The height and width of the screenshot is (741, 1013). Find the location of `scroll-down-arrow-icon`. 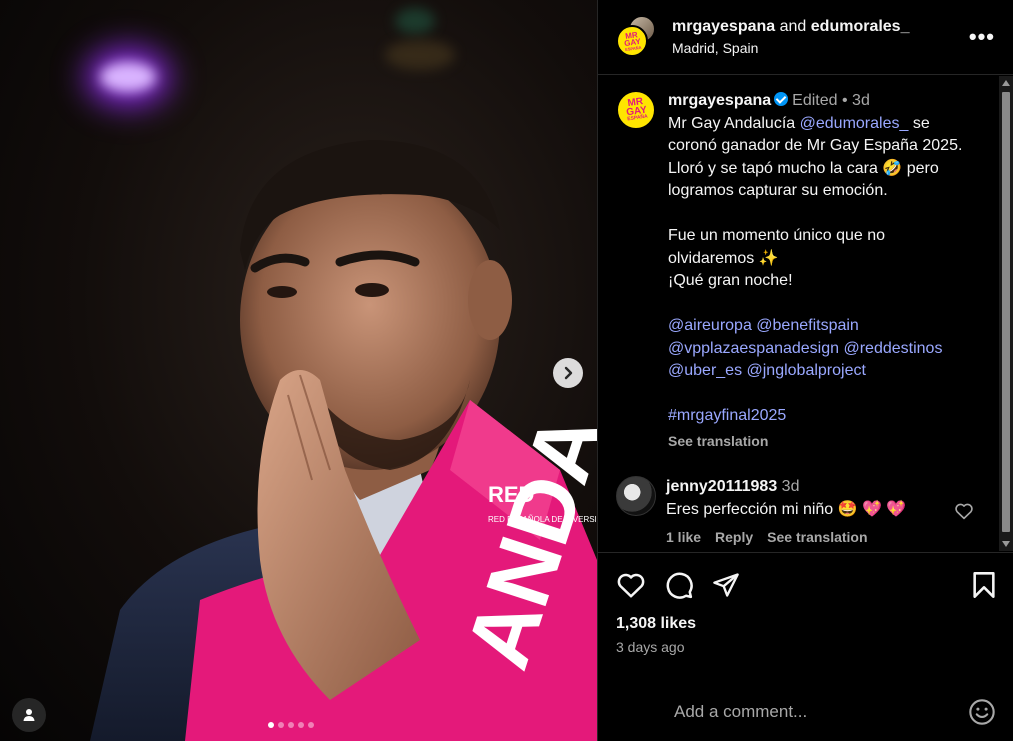

scroll-down-arrow-icon is located at coordinates (1006, 544).